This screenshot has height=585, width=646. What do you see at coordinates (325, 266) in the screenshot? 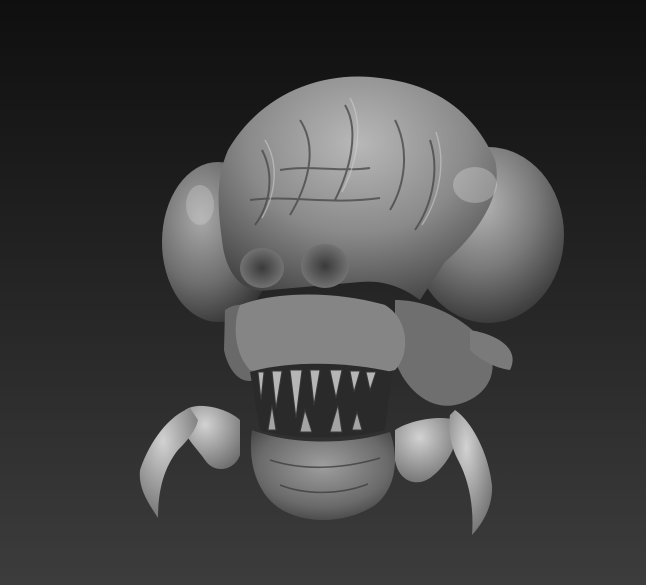
I see `right-eye-socket` at bounding box center [325, 266].